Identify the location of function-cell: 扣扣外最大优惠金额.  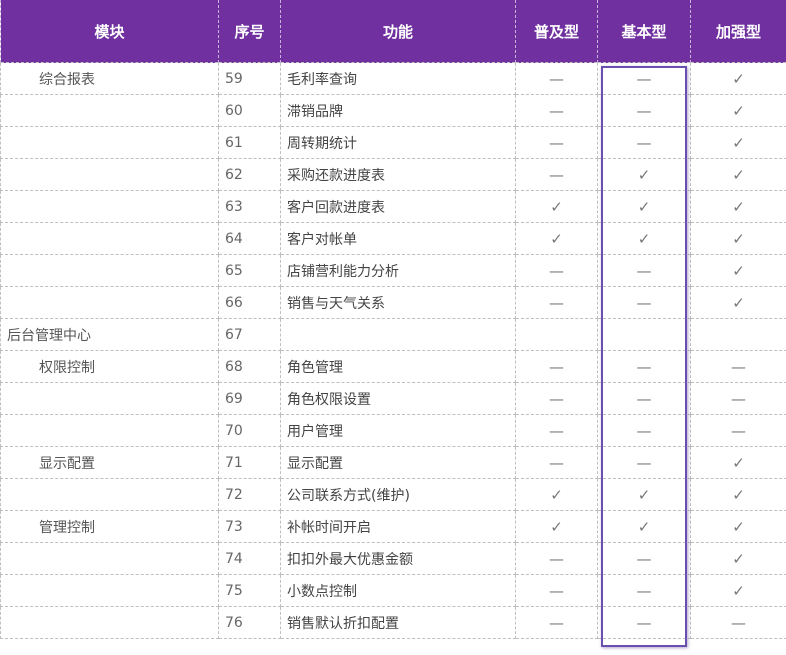
(398, 558).